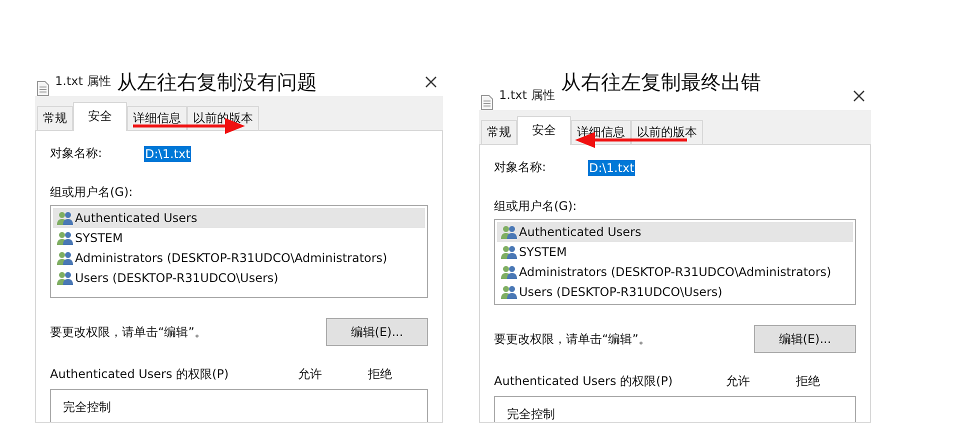 The width and height of the screenshot is (978, 423). Describe the element at coordinates (216, 82) in the screenshot. I see `annotation-caption: 从左往右复制没有问题` at that location.